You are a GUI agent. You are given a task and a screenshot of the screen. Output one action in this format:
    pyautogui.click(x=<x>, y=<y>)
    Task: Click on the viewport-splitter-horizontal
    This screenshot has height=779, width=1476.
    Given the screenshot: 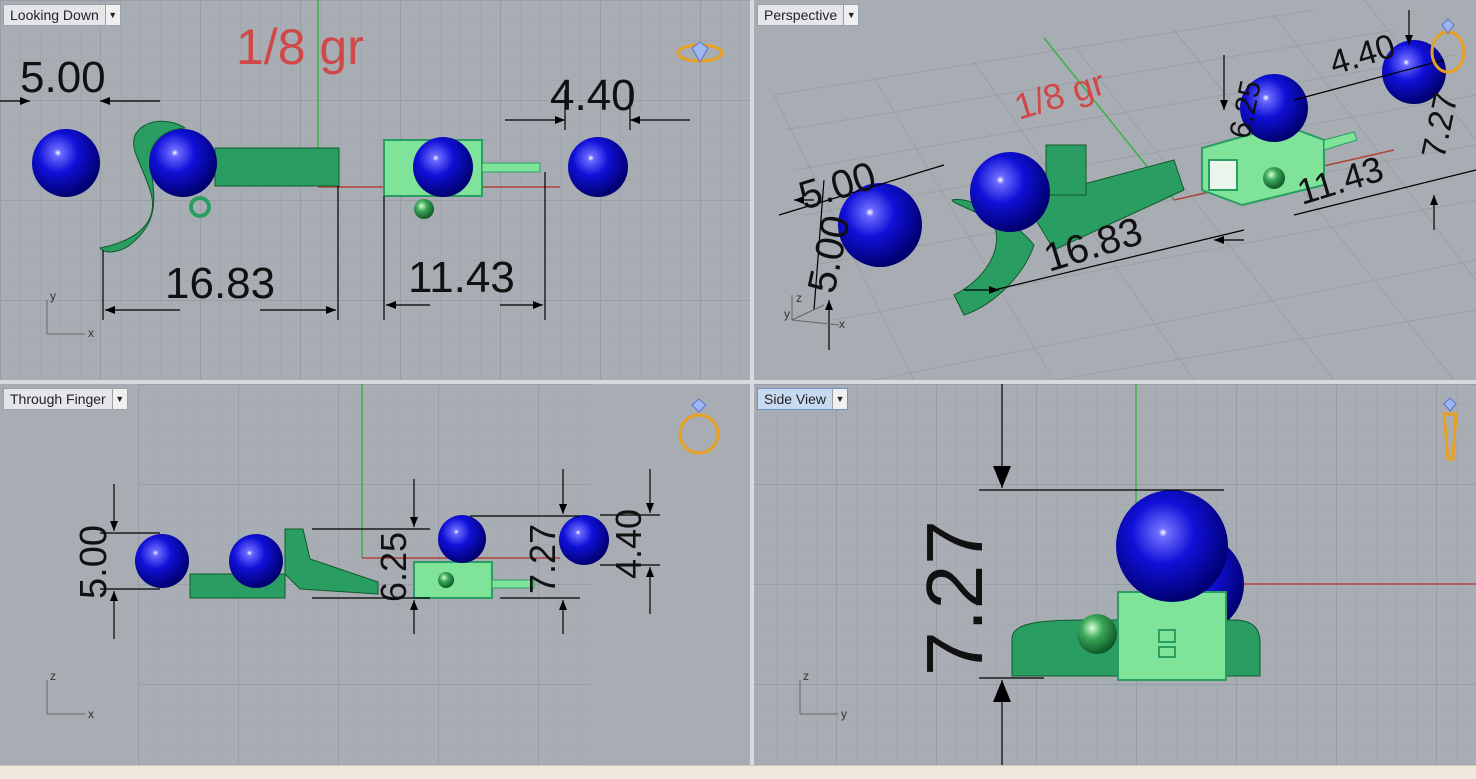 What is the action you would take?
    pyautogui.click(x=738, y=382)
    